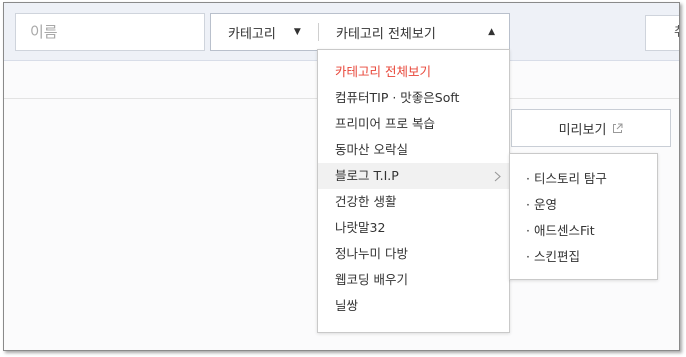  What do you see at coordinates (367, 175) in the screenshot?
I see `dropdown-item-label: 블로그 T.I.P` at bounding box center [367, 175].